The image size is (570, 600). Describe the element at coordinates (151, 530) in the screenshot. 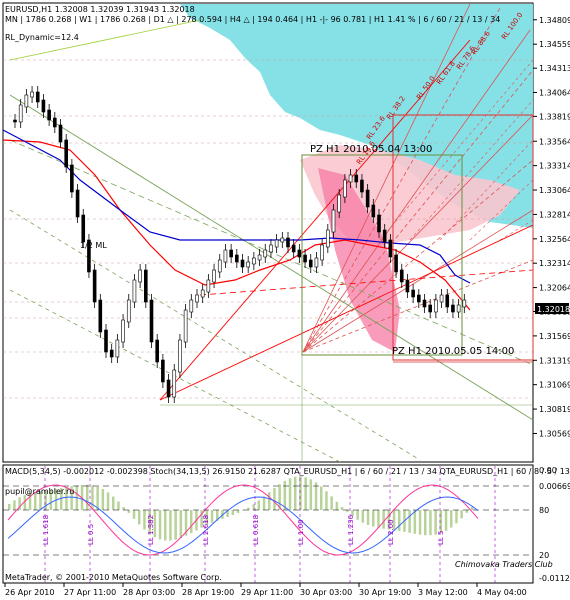

I see `sub-level-label: LL 1.382` at that location.